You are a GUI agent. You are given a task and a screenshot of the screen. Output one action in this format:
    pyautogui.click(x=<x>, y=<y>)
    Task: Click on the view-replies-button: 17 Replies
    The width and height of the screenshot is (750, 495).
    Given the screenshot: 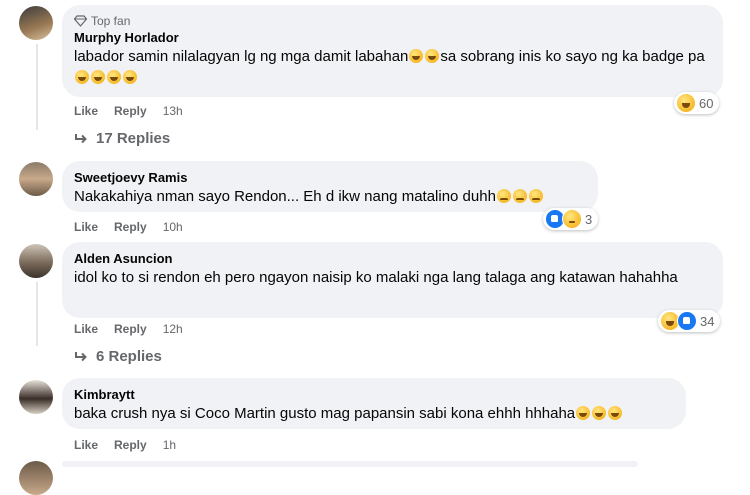 What is the action you would take?
    pyautogui.click(x=122, y=138)
    